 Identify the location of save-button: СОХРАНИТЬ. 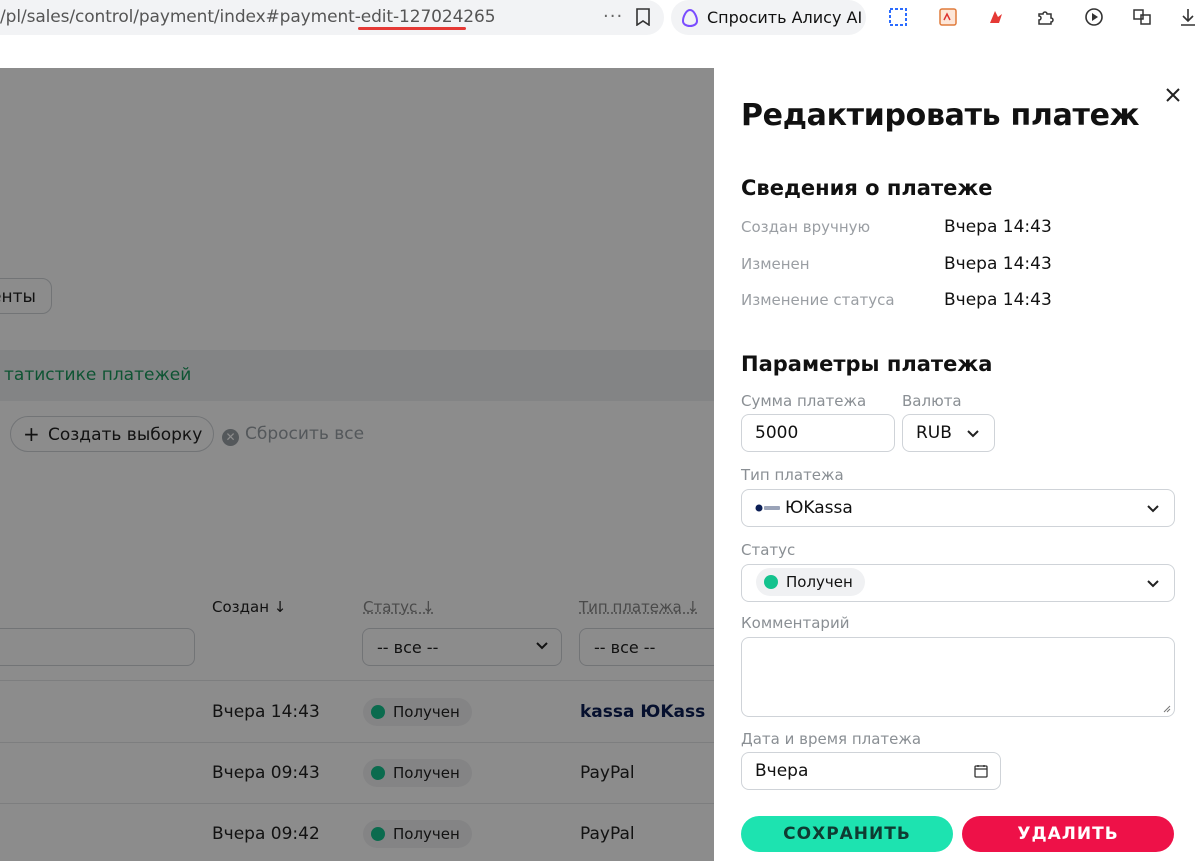
(847, 834).